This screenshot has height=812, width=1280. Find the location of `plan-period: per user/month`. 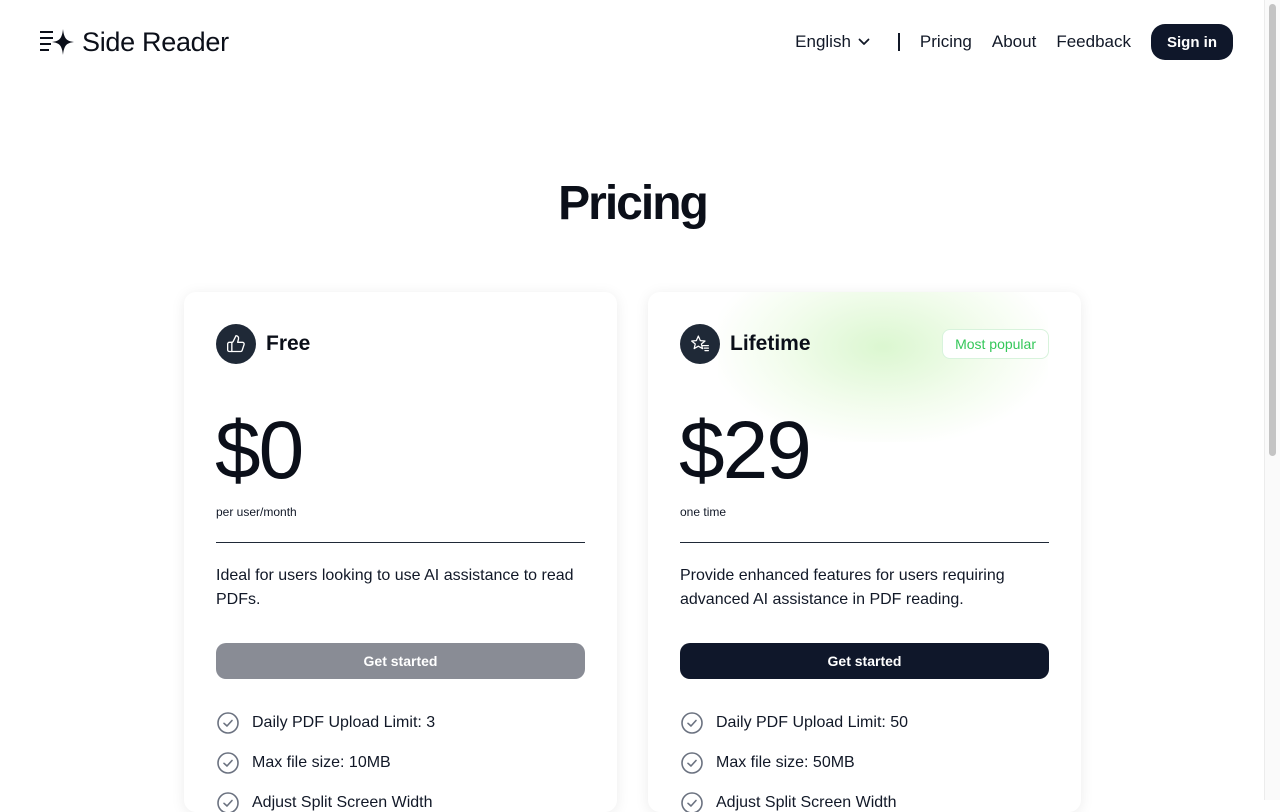

plan-period: per user/month is located at coordinates (256, 512).